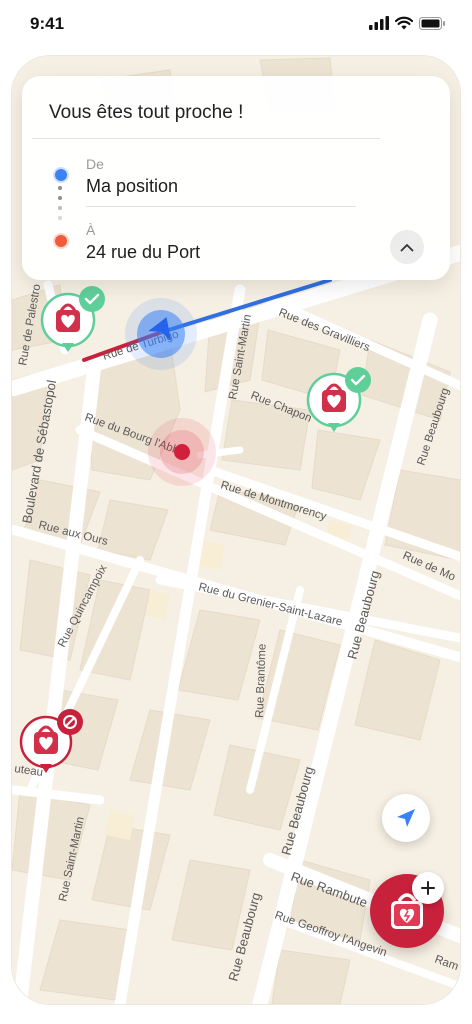 The image size is (472, 1024). Describe the element at coordinates (132, 186) in the screenshot. I see `origin-value: Ma position` at that location.